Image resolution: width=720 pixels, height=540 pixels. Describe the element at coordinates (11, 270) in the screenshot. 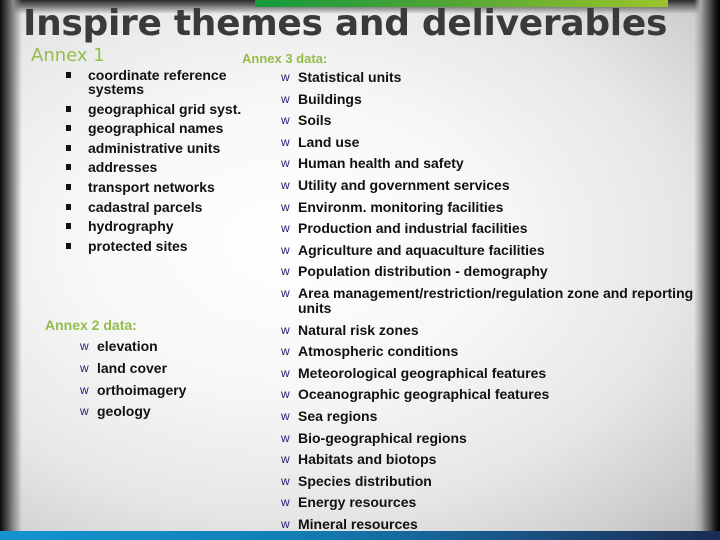

I see `frame-shadow-left` at that location.